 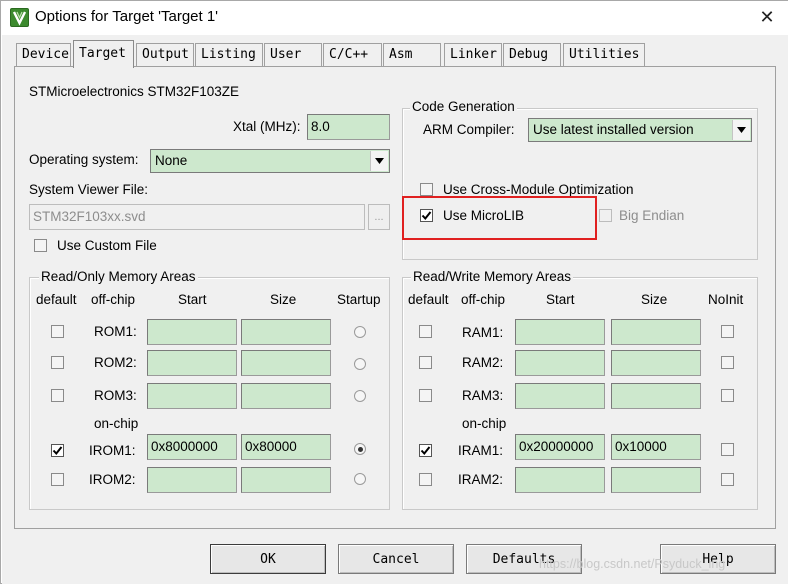 What do you see at coordinates (656, 447) in the screenshot?
I see `iram1-size-input: 0x10000` at bounding box center [656, 447].